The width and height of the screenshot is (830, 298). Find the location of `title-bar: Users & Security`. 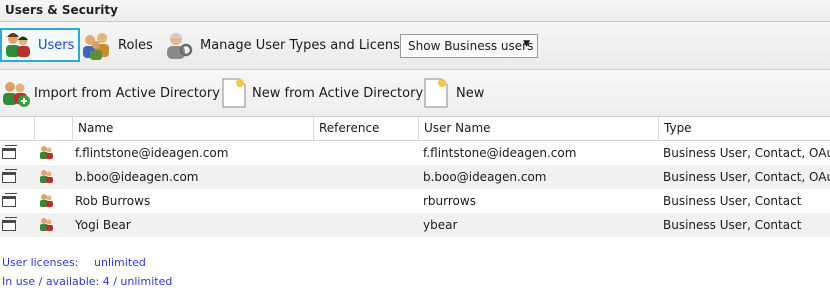

title-bar: Users & Security is located at coordinates (415, 11).